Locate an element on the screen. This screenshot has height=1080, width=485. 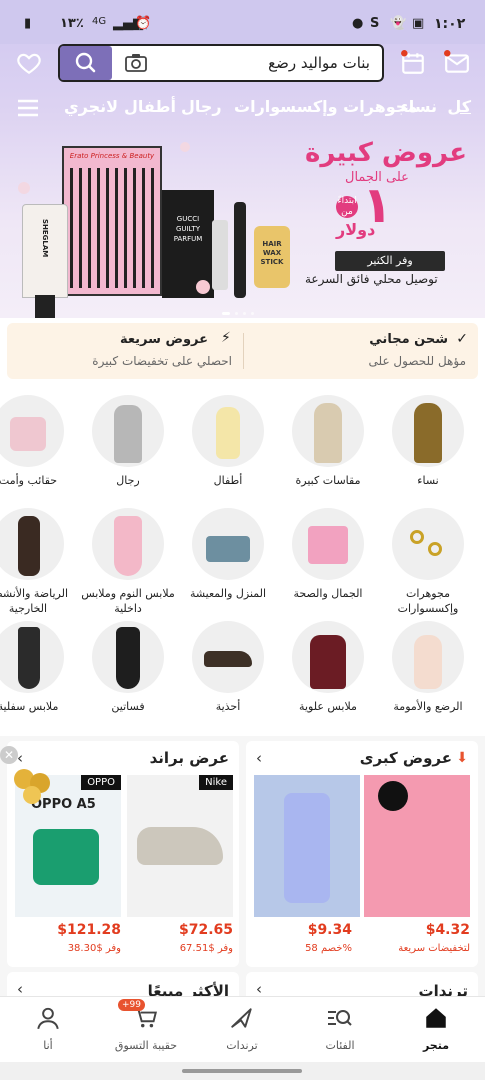
product-pink-tshirt-image is located at coordinates (417, 846).